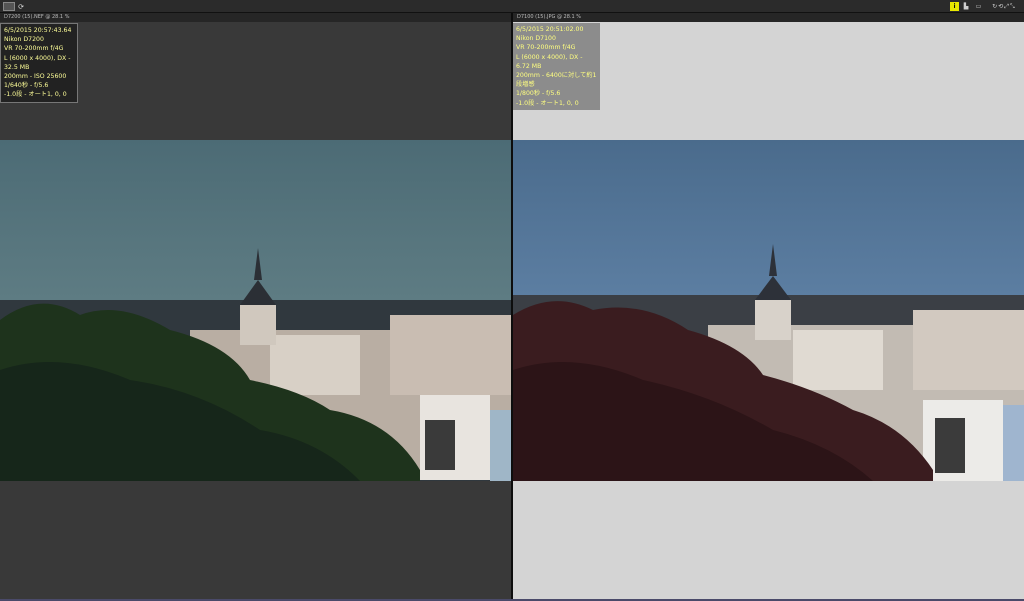  What do you see at coordinates (26, 86) in the screenshot?
I see `info-line: 1/640秒 - f/5.6` at bounding box center [26, 86].